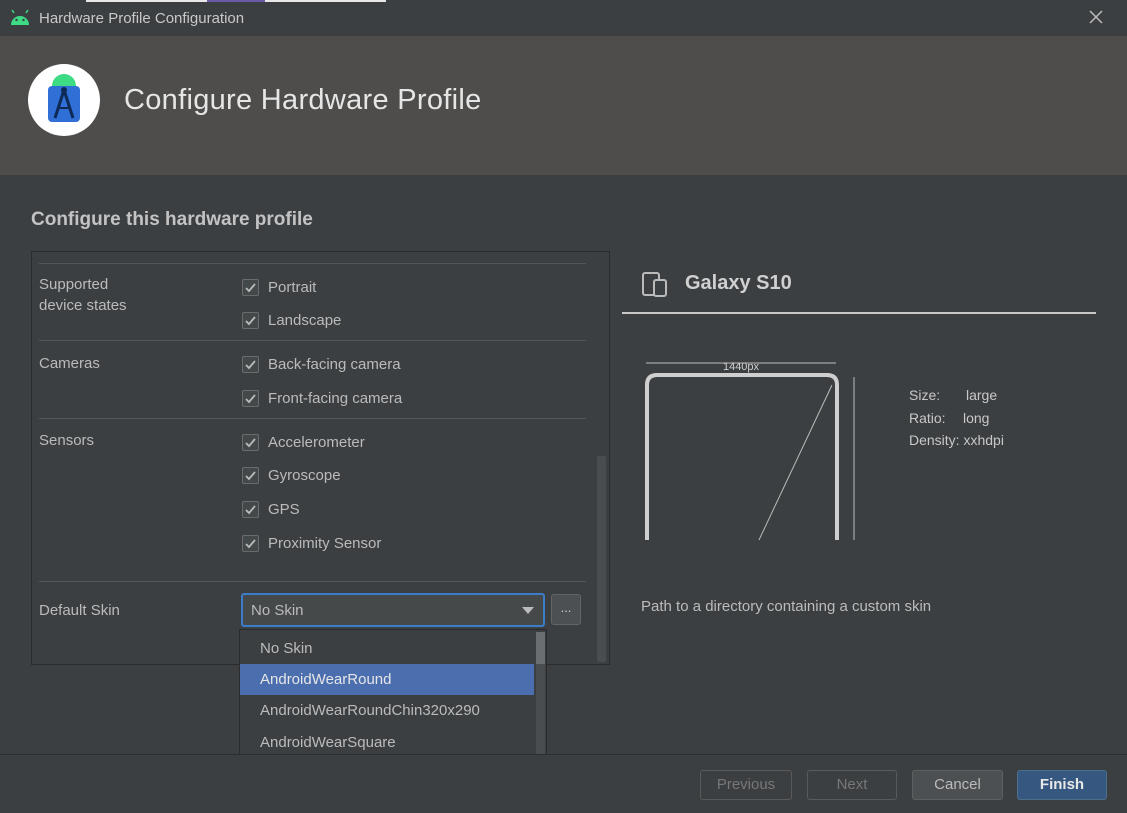  Describe the element at coordinates (654, 284) in the screenshot. I see `phone-tablet-icon` at that location.